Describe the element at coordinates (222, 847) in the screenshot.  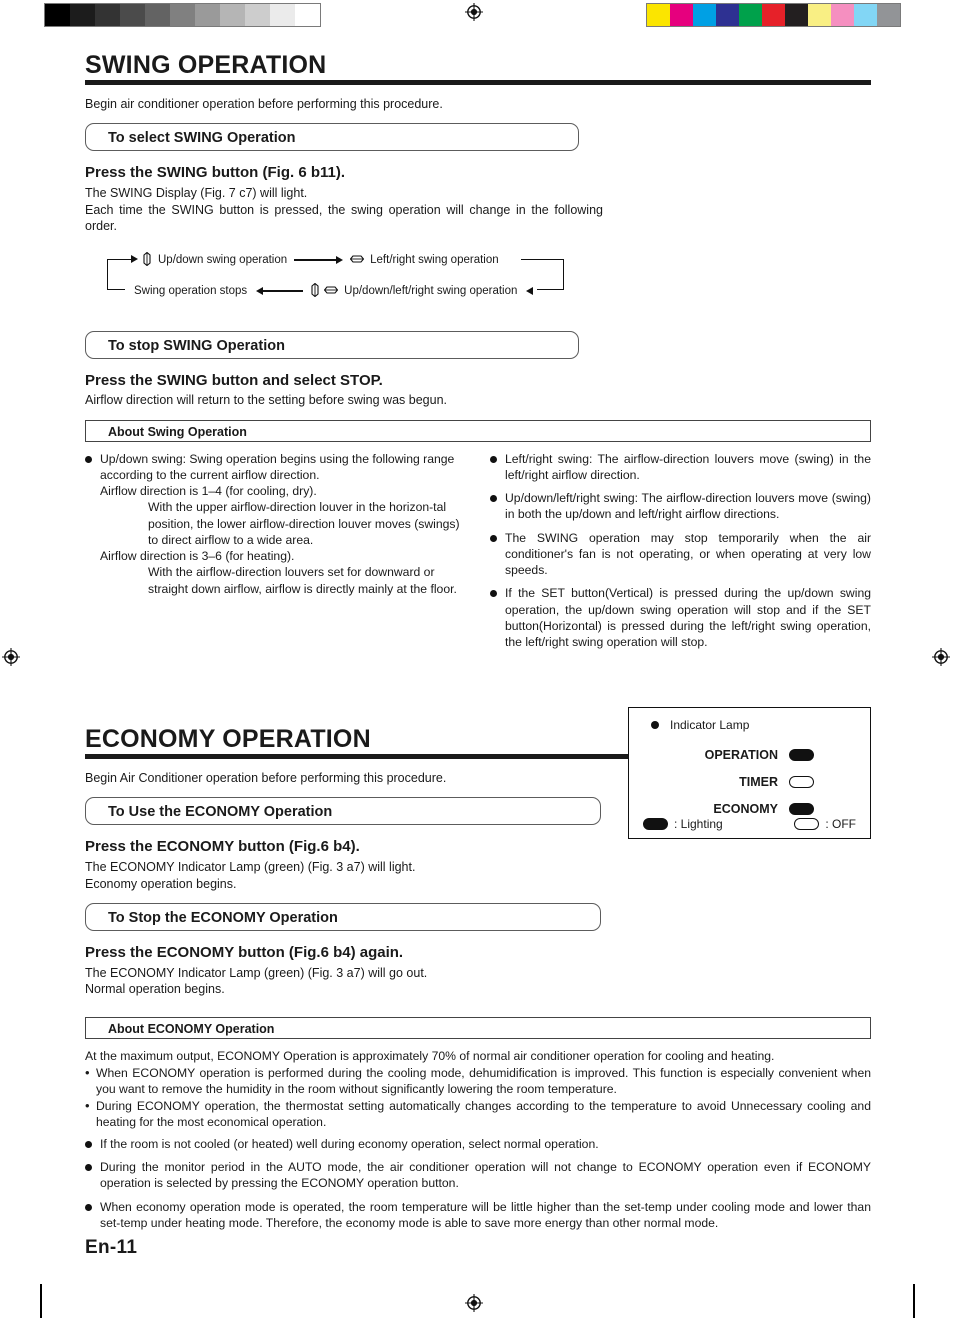
I see `economy-use-step-heading: Press the ECONOMY button (Fig.6 b4).` at that location.